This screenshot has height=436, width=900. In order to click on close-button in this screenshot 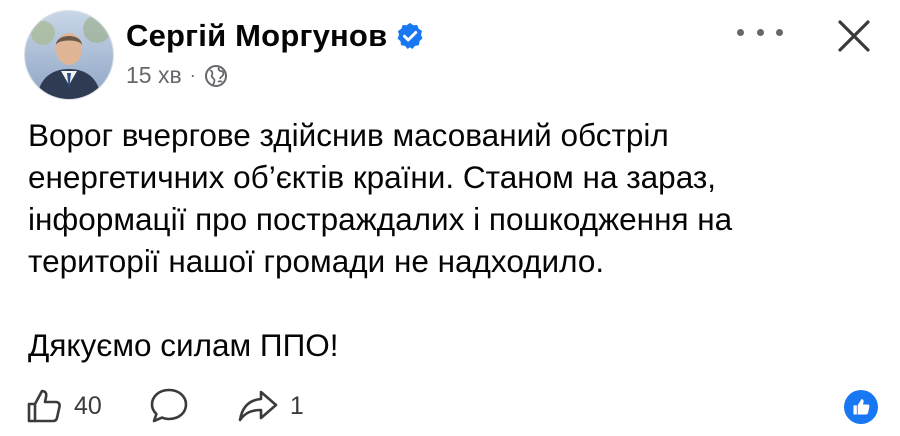, I will do `click(854, 36)`.